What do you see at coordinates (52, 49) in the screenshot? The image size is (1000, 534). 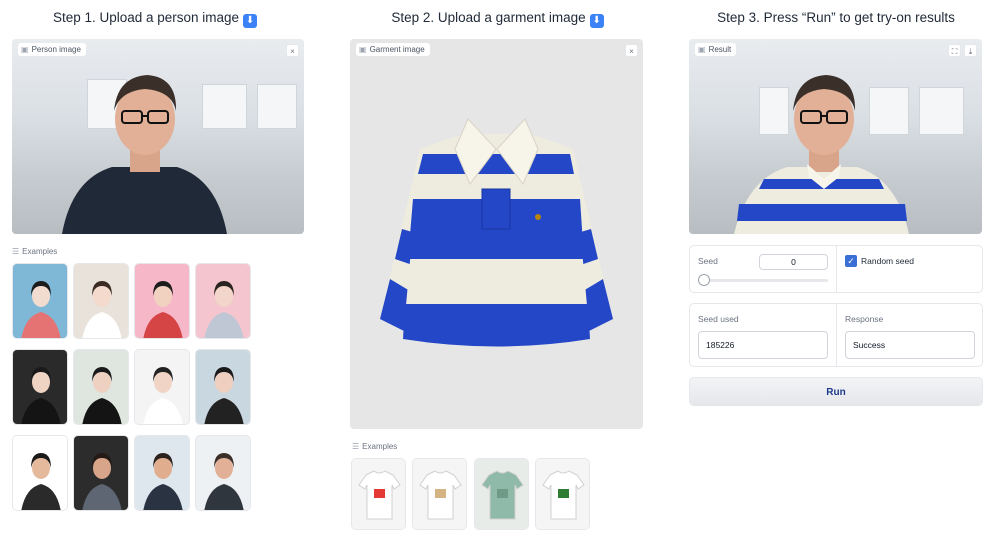 I see `person-image-label: ▣ Person image` at bounding box center [52, 49].